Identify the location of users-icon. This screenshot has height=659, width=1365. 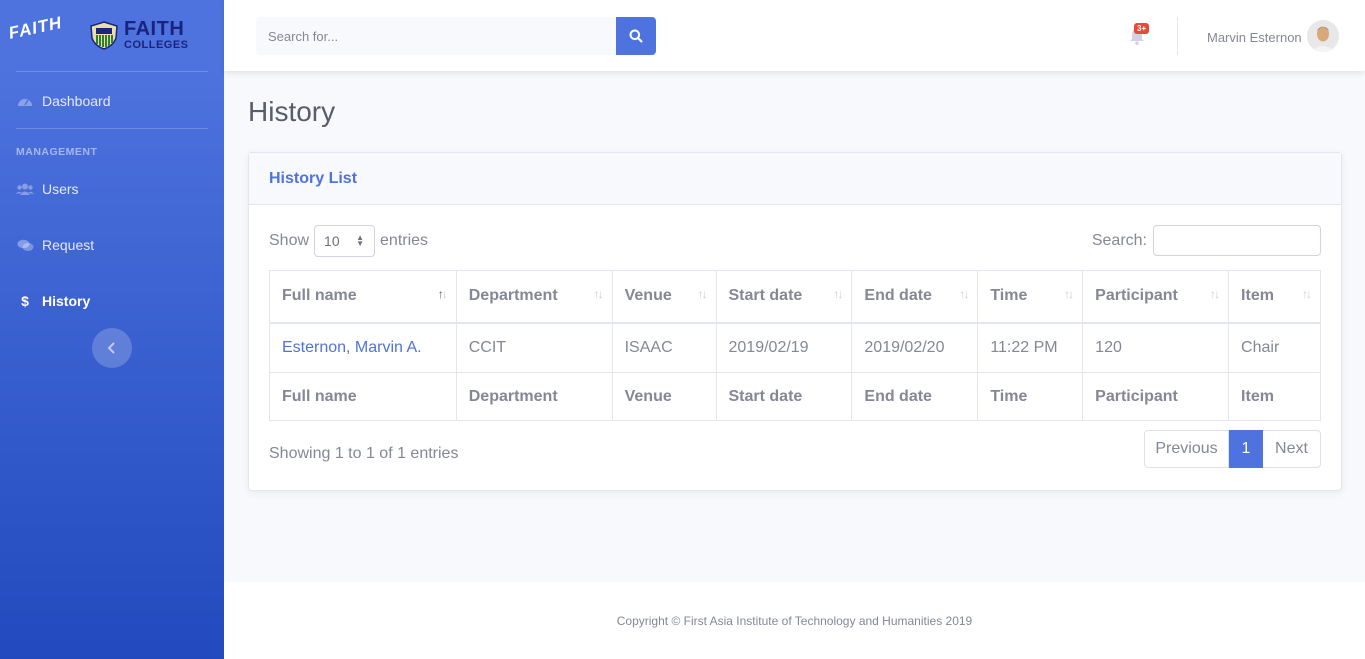
(25, 189).